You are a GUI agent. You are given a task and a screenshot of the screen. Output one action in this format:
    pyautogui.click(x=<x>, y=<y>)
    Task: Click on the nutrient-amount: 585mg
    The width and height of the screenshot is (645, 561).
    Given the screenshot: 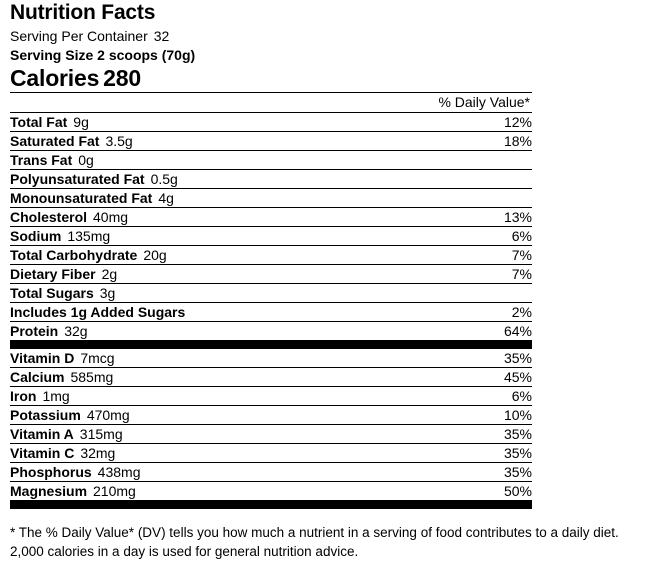 What is the action you would take?
    pyautogui.click(x=92, y=377)
    